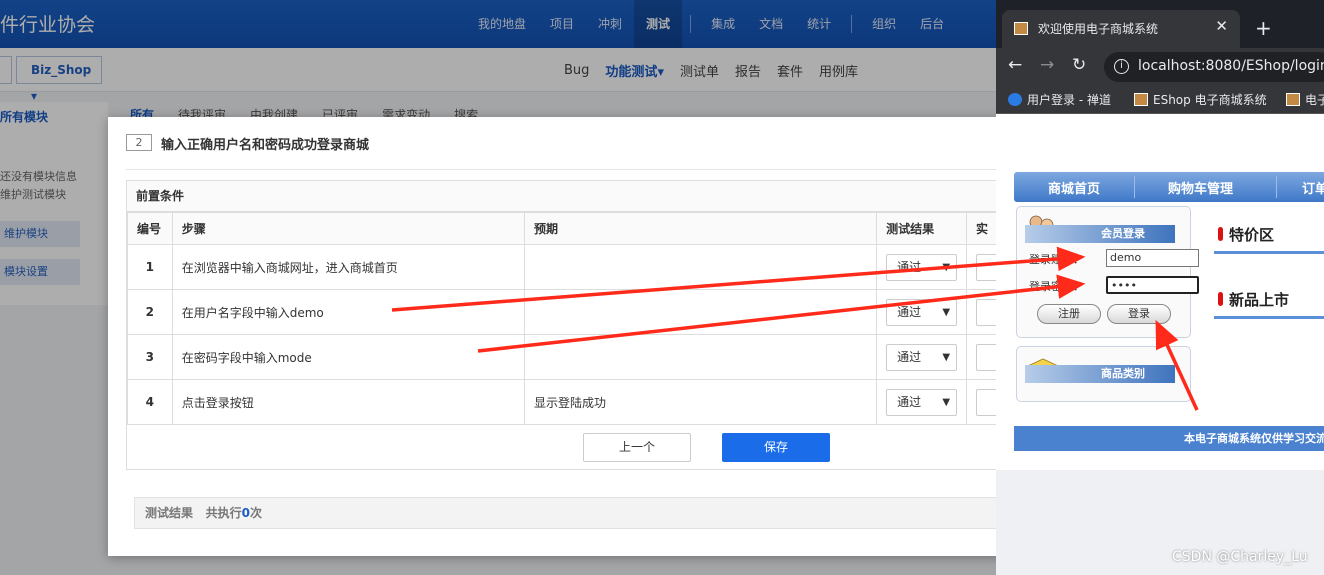 This screenshot has height=575, width=1324. I want to click on password-input: ••••, so click(1152, 285).